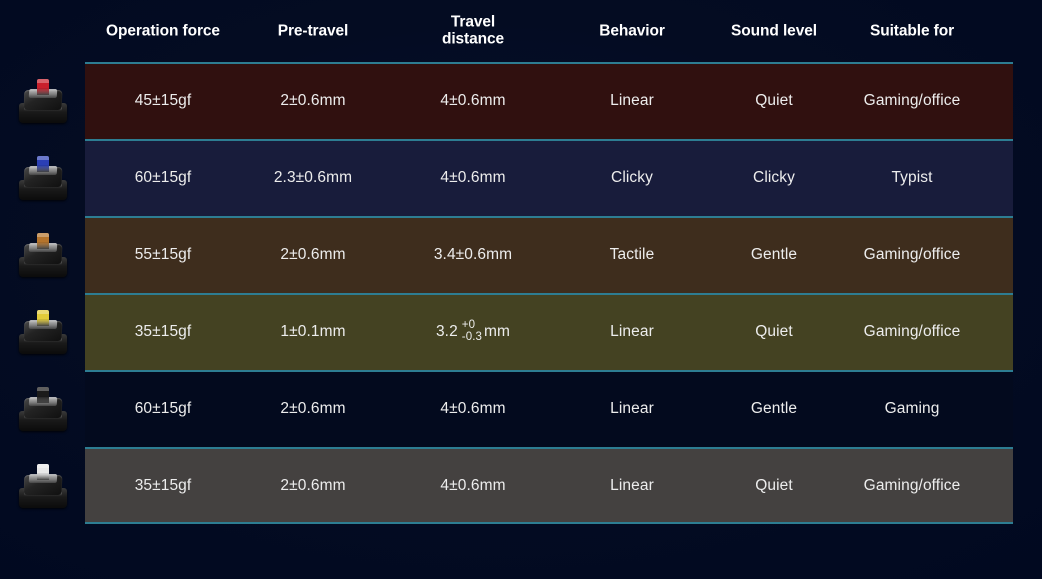 The image size is (1042, 579). What do you see at coordinates (313, 331) in the screenshot?
I see `cell-pre-travel: 1±0.1mm` at bounding box center [313, 331].